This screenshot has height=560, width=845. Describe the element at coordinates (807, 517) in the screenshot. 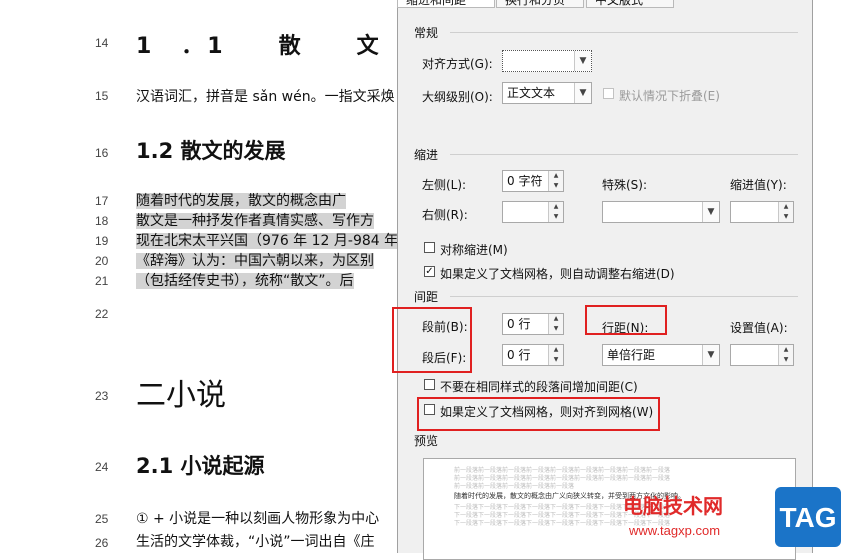

I see `tag-logo: TAG` at that location.